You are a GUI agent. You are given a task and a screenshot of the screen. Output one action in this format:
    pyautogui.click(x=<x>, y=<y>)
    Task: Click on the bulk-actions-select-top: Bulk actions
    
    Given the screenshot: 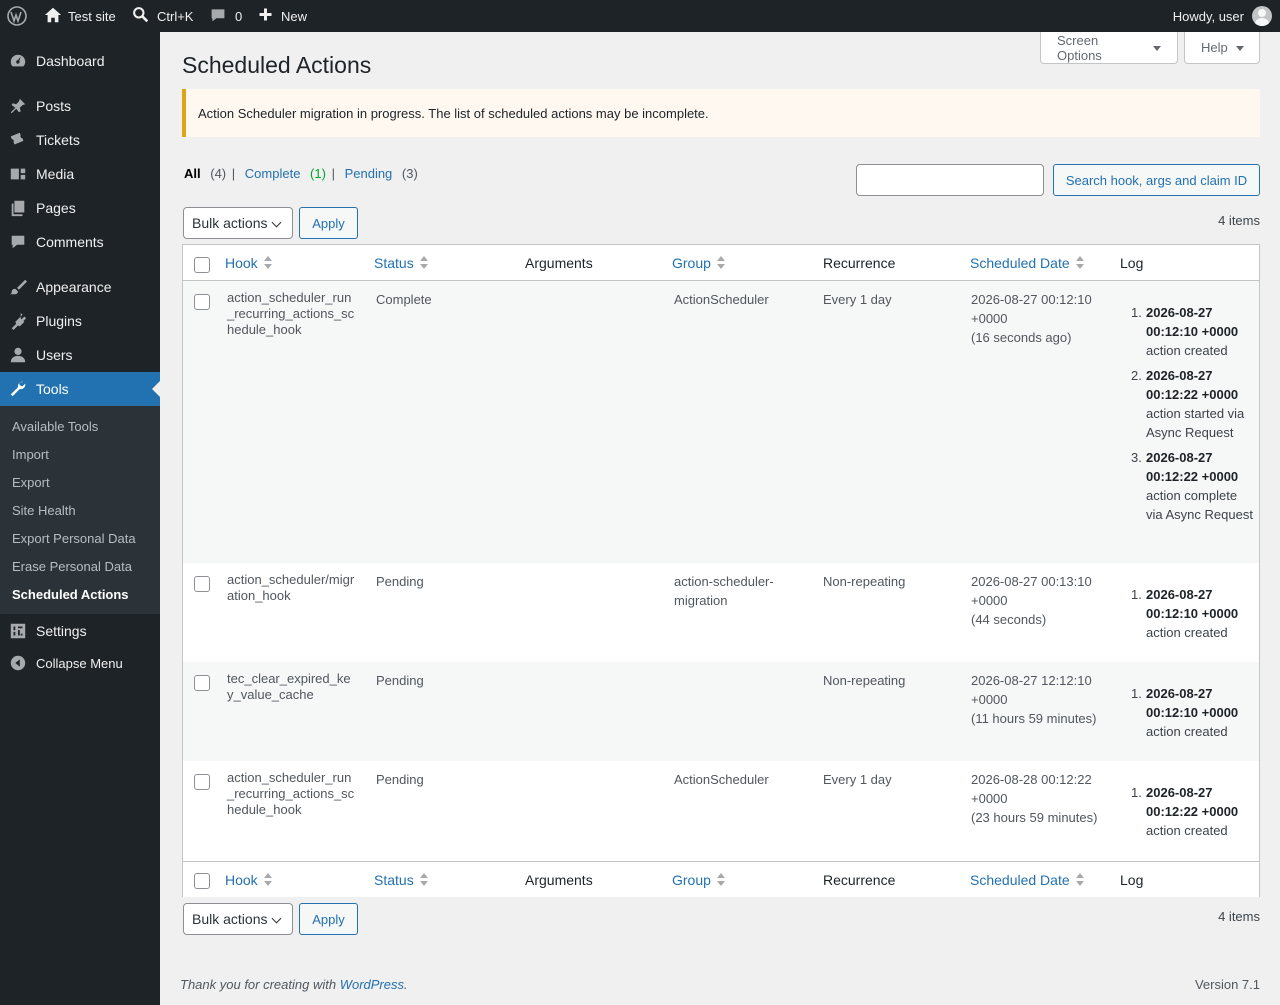 What is the action you would take?
    pyautogui.click(x=238, y=223)
    